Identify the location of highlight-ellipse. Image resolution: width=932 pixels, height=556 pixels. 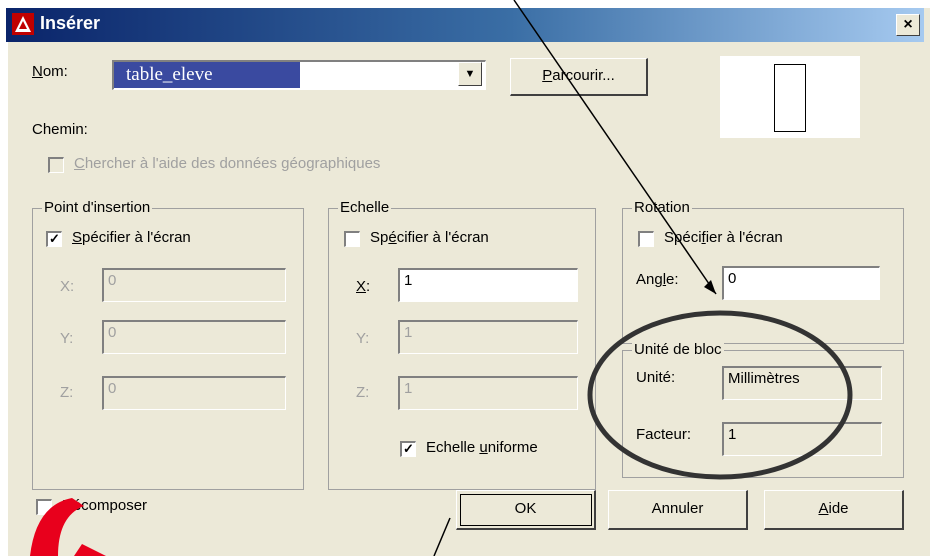
(720, 395).